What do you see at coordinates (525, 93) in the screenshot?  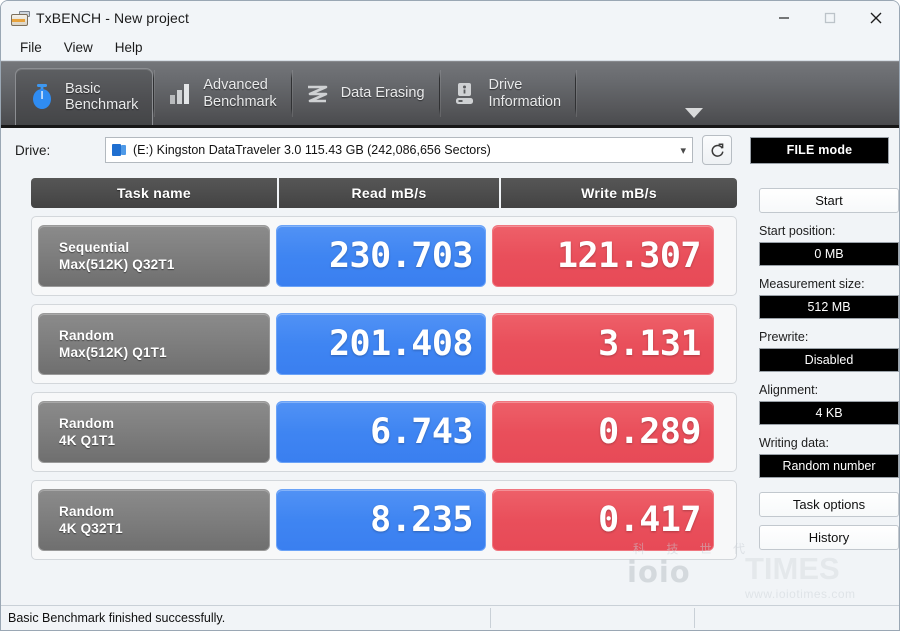 I see `tab-label-drive-information: Drive Information` at bounding box center [525, 93].